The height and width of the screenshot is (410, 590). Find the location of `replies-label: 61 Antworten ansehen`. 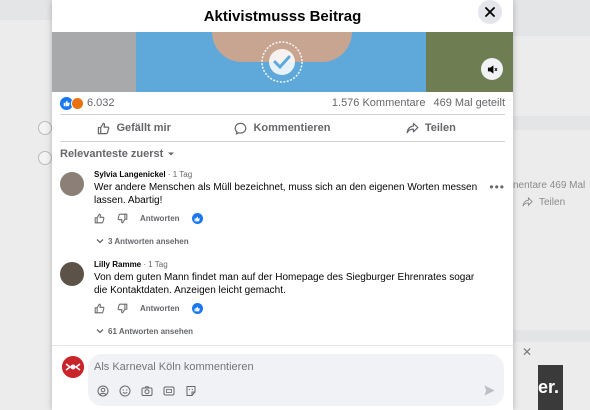

replies-label: 61 Antworten ansehen is located at coordinates (151, 331).